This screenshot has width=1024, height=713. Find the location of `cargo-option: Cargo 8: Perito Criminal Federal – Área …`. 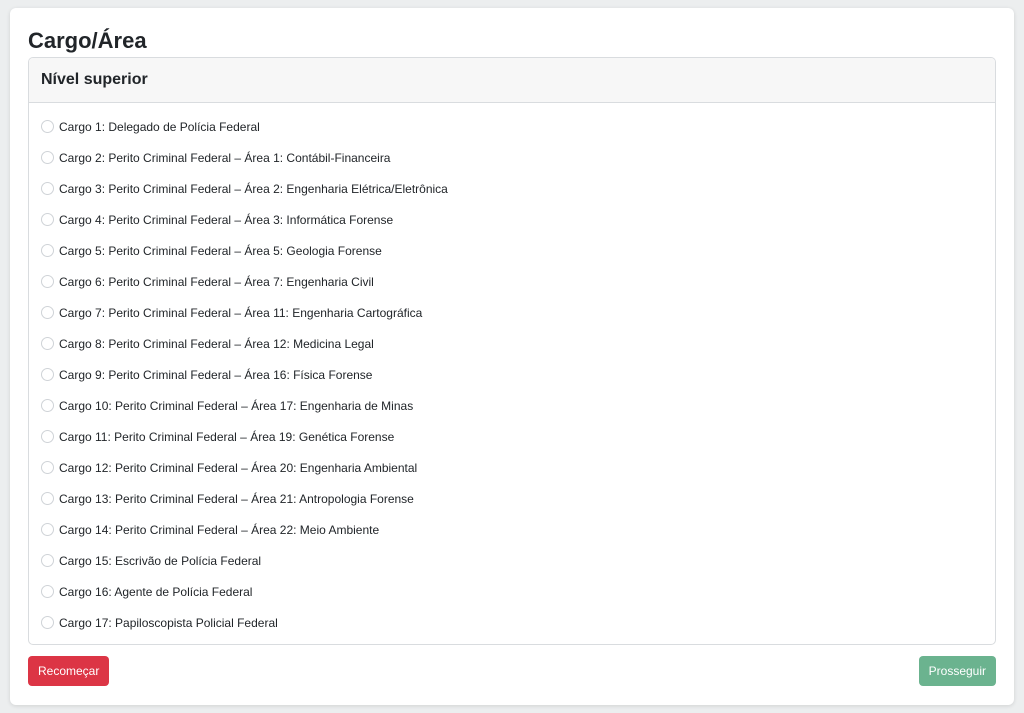

cargo-option: Cargo 8: Perito Criminal Federal – Área … is located at coordinates (518, 343).